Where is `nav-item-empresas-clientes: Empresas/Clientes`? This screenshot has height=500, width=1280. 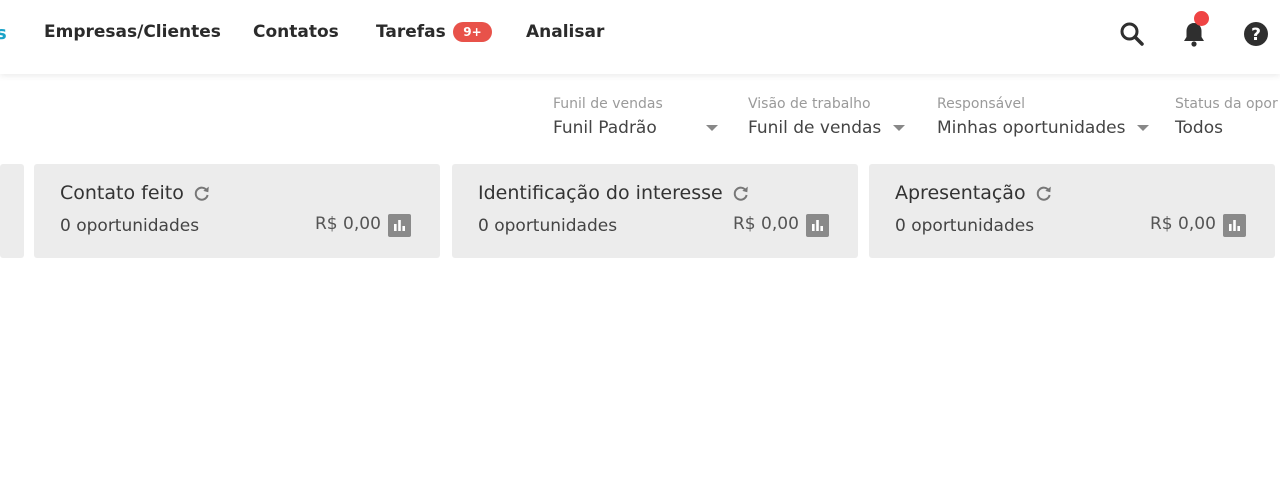
nav-item-empresas-clientes: Empresas/Clientes is located at coordinates (132, 32).